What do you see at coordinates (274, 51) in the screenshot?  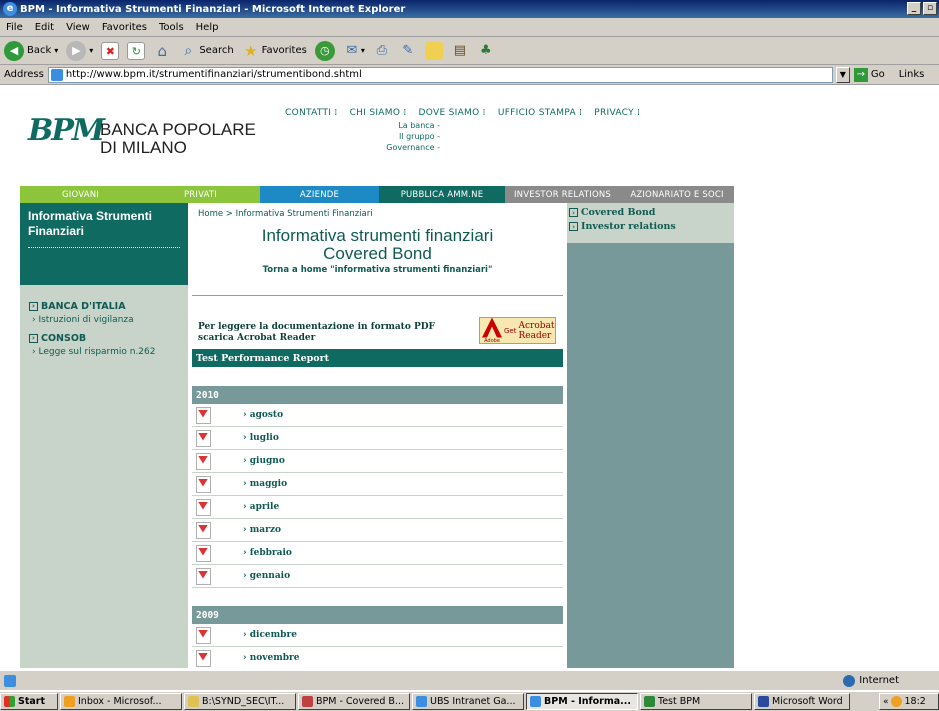 I see `favorites-button: ★ Favorites` at bounding box center [274, 51].